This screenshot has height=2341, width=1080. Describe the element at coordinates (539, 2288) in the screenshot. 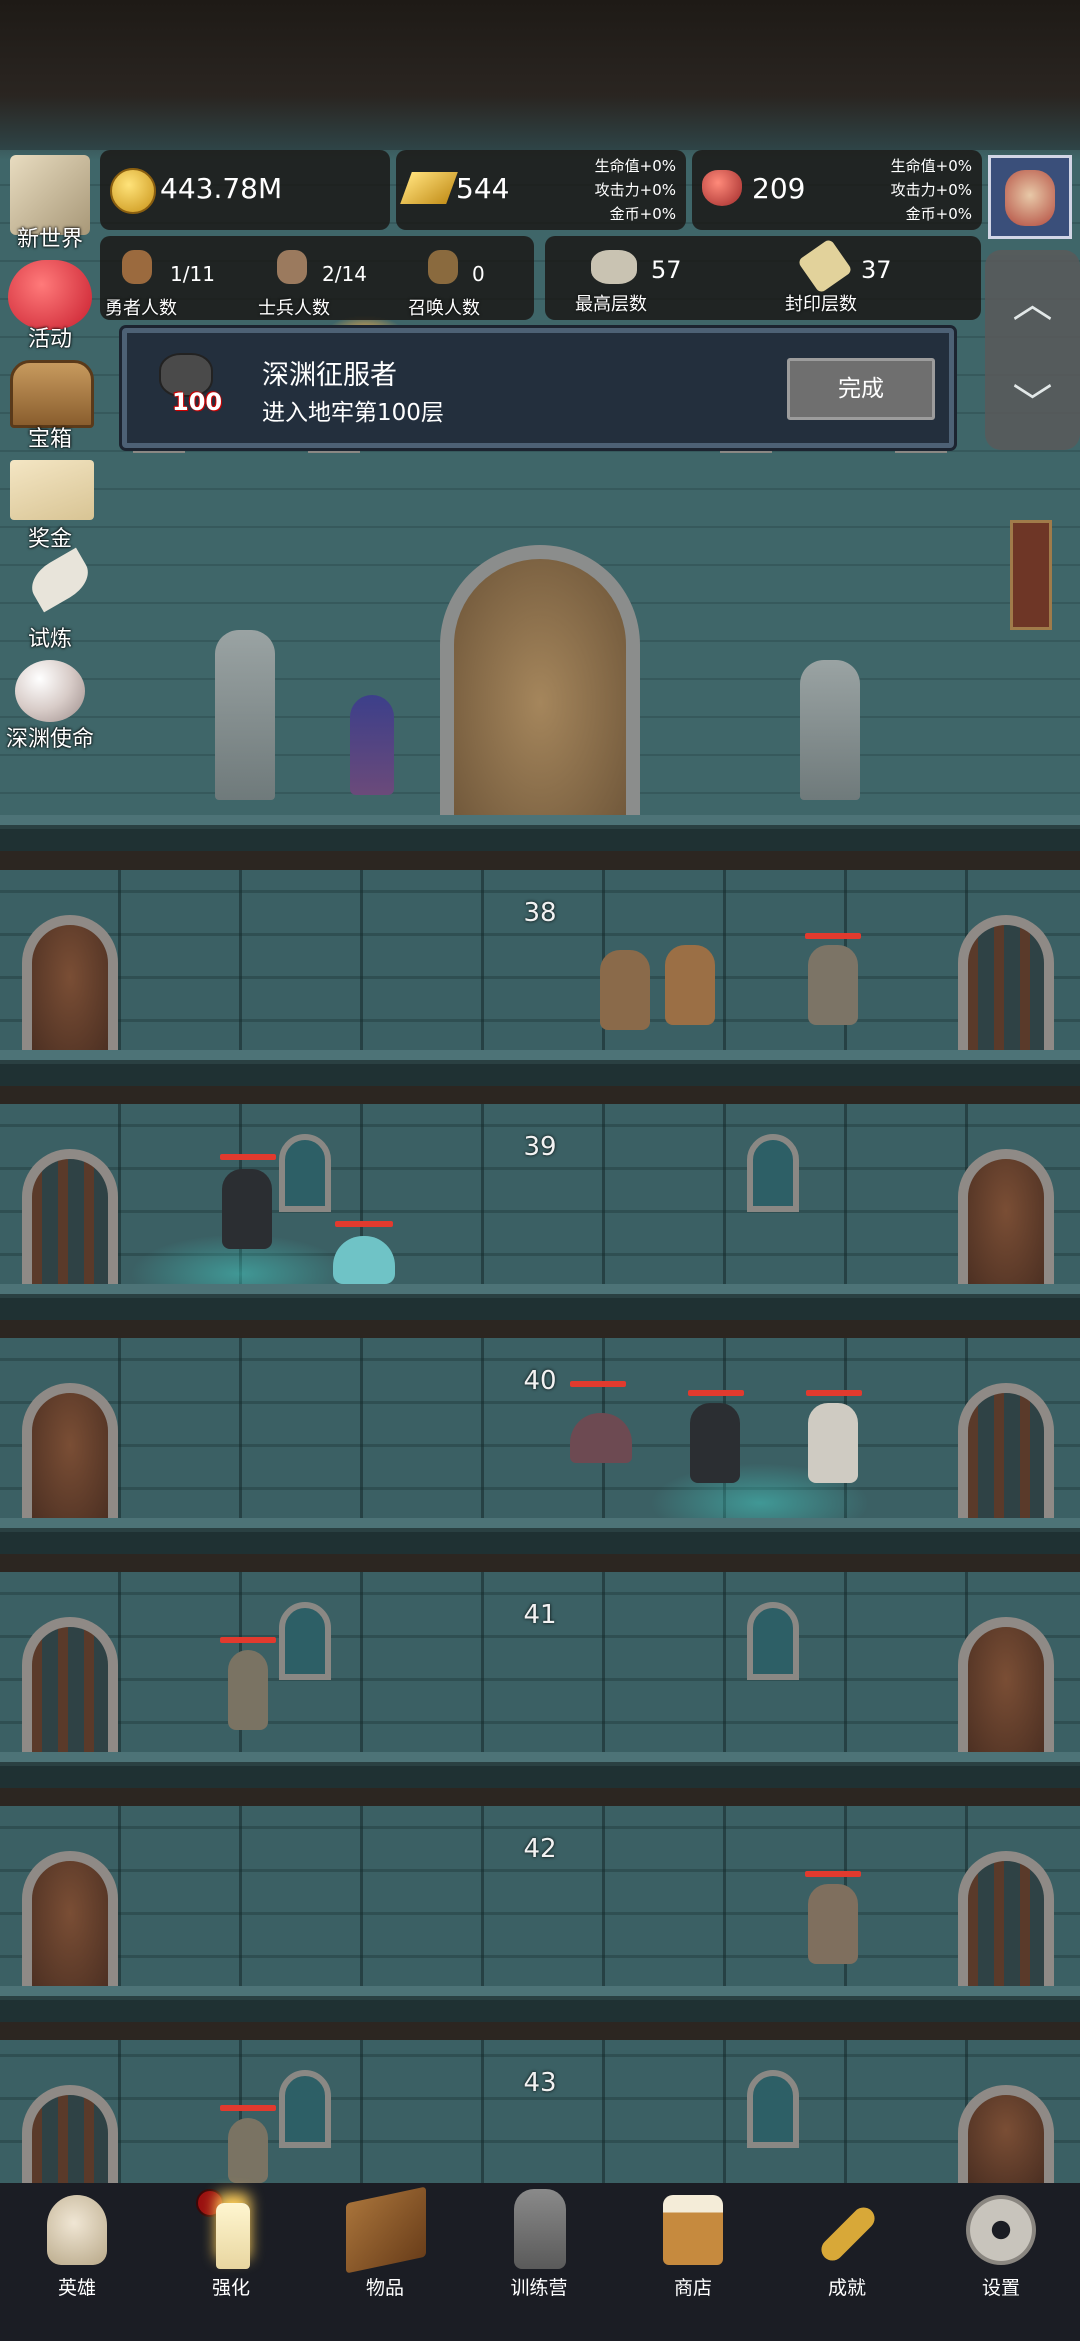

I see `nav-label: 训练营` at that location.